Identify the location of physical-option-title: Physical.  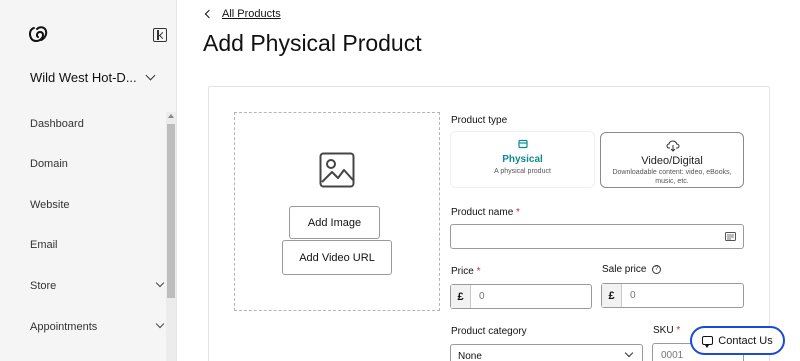
(522, 159).